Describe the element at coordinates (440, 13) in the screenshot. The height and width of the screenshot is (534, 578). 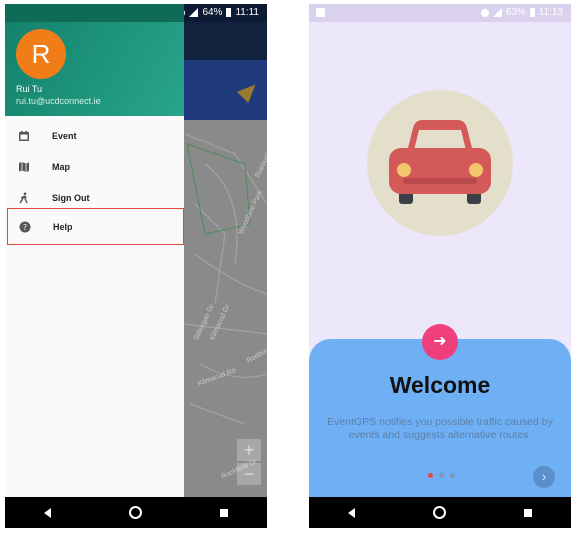
I see `status-bar: 63% 11:13` at that location.